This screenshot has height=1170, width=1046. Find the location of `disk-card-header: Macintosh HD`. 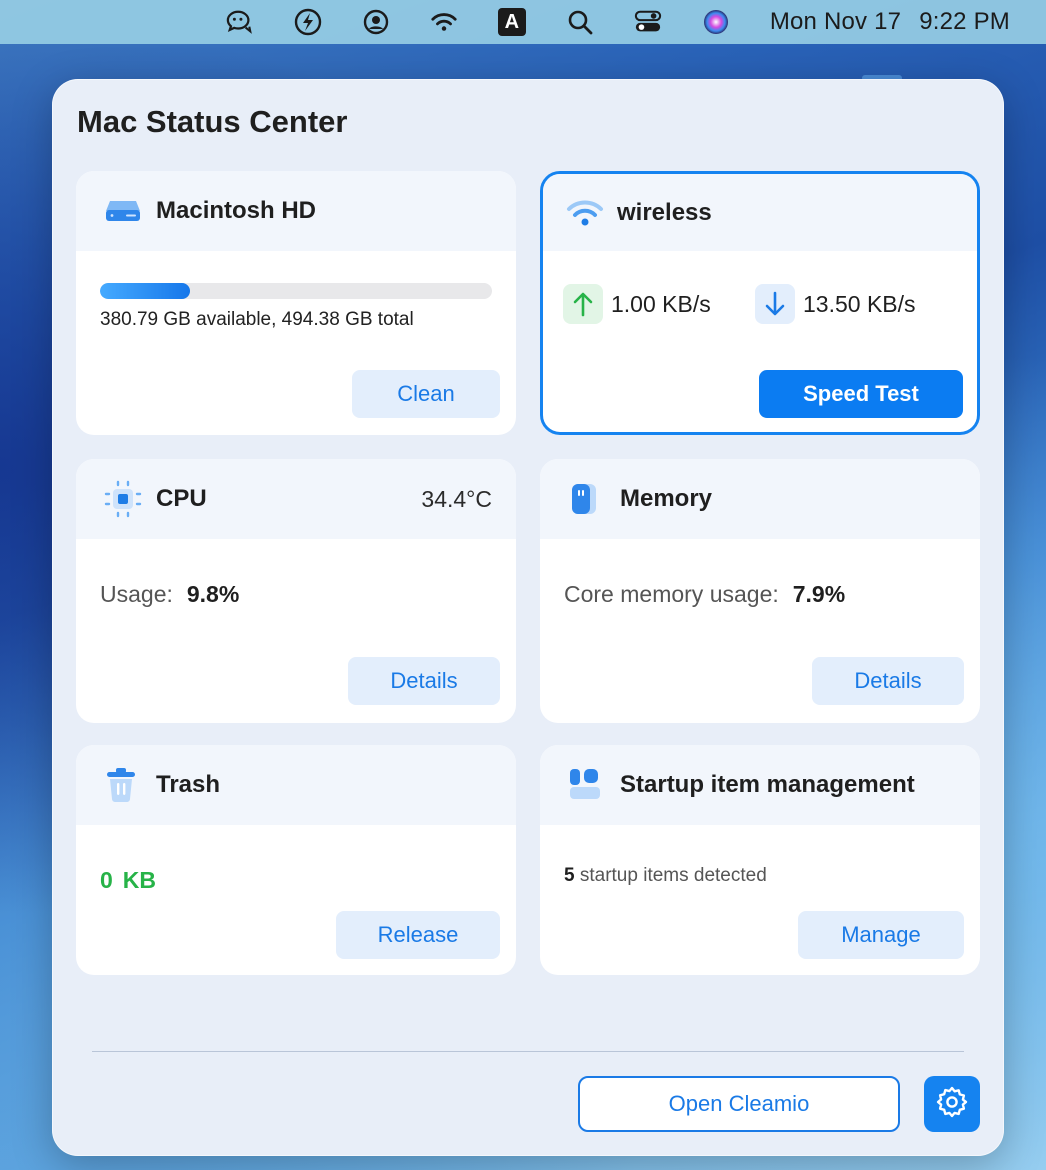

disk-card-header: Macintosh HD is located at coordinates (296, 211).